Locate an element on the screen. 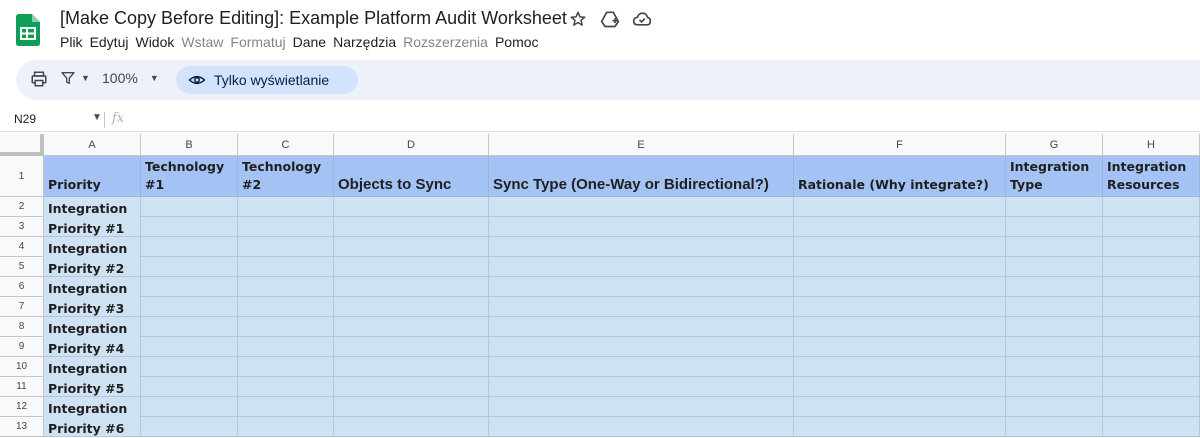 Image resolution: width=1200 pixels, height=438 pixels. row-header-11: 11 is located at coordinates (22, 387).